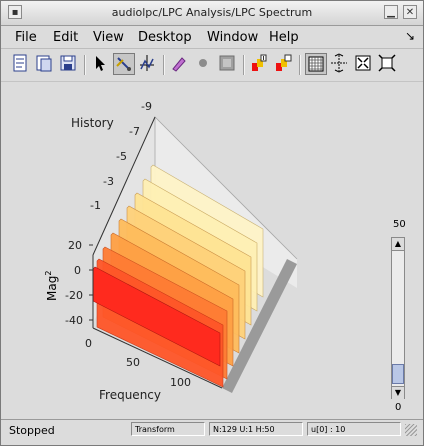 The height and width of the screenshot is (446, 424). What do you see at coordinates (398, 392) in the screenshot?
I see `slider-down-arrow-icon: ▼` at bounding box center [398, 392].